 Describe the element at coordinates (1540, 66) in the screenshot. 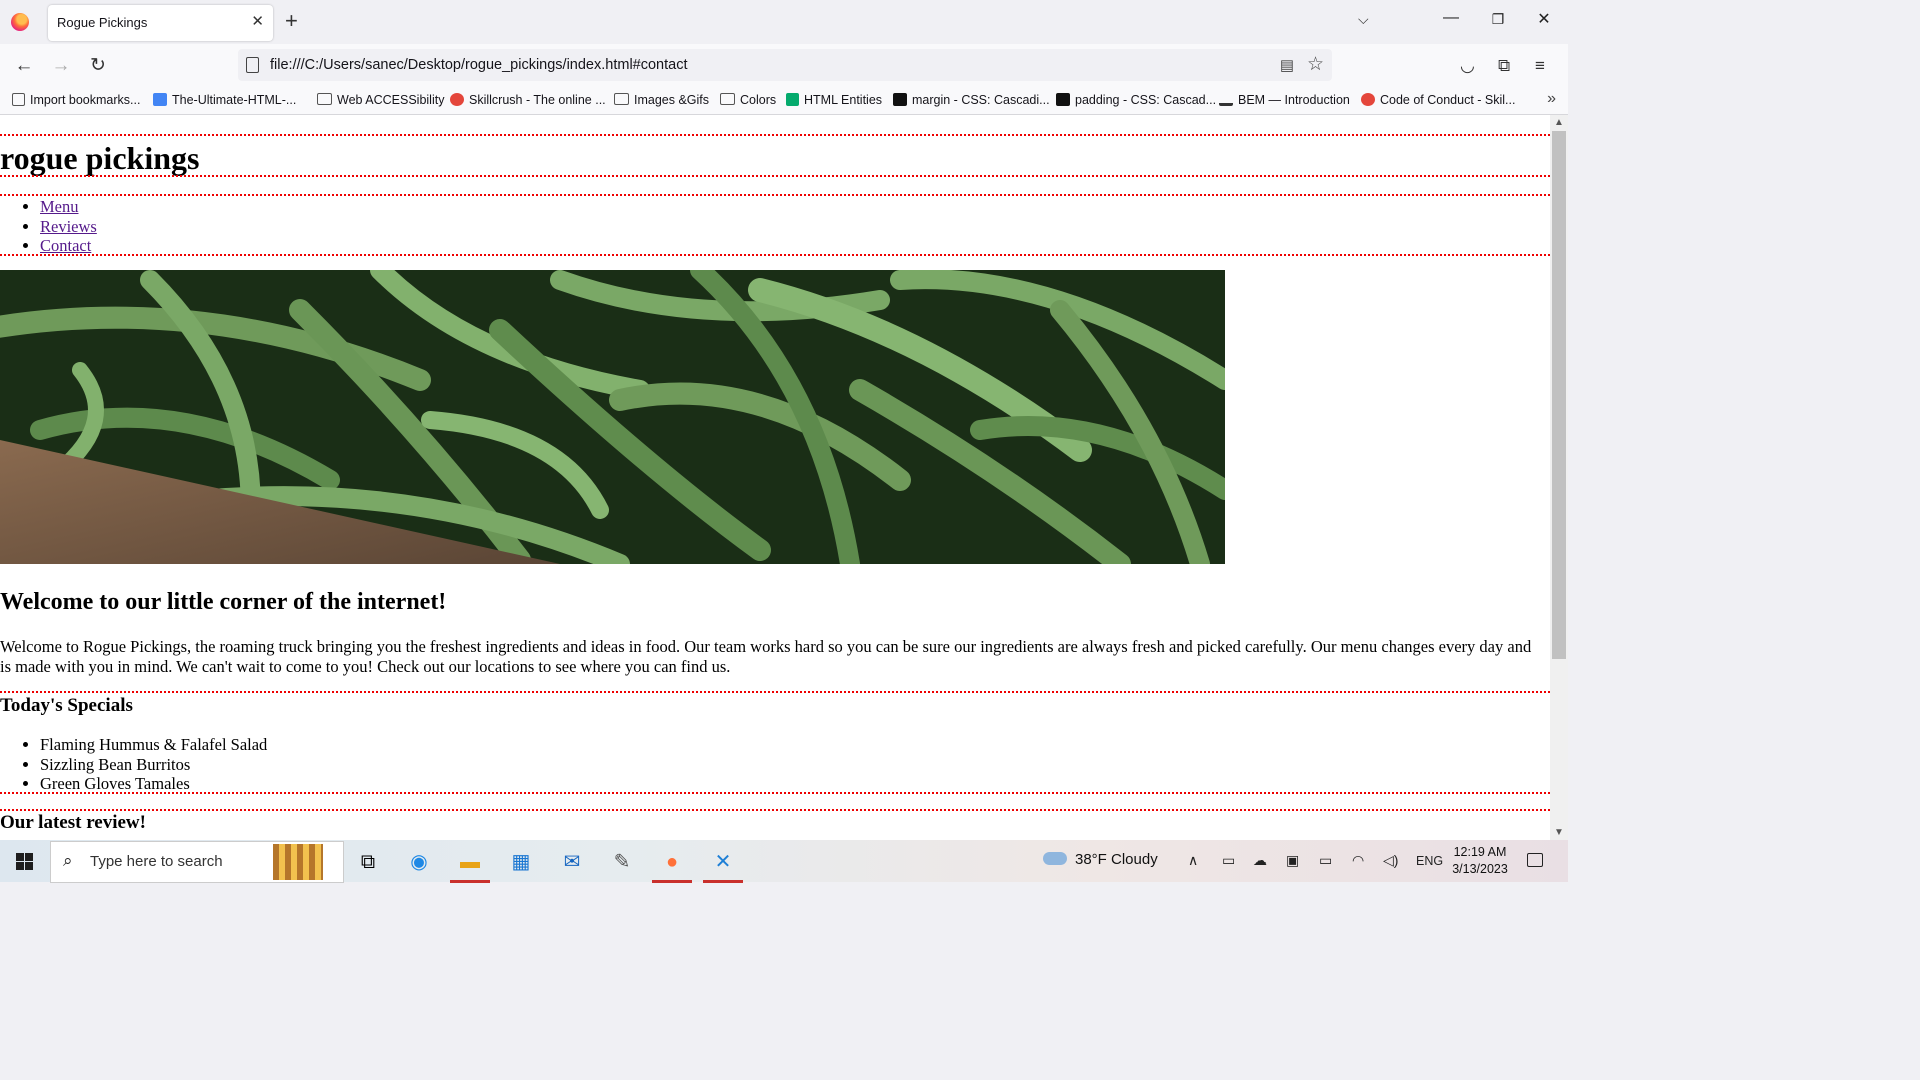

I see `menu-icon: ≡` at that location.